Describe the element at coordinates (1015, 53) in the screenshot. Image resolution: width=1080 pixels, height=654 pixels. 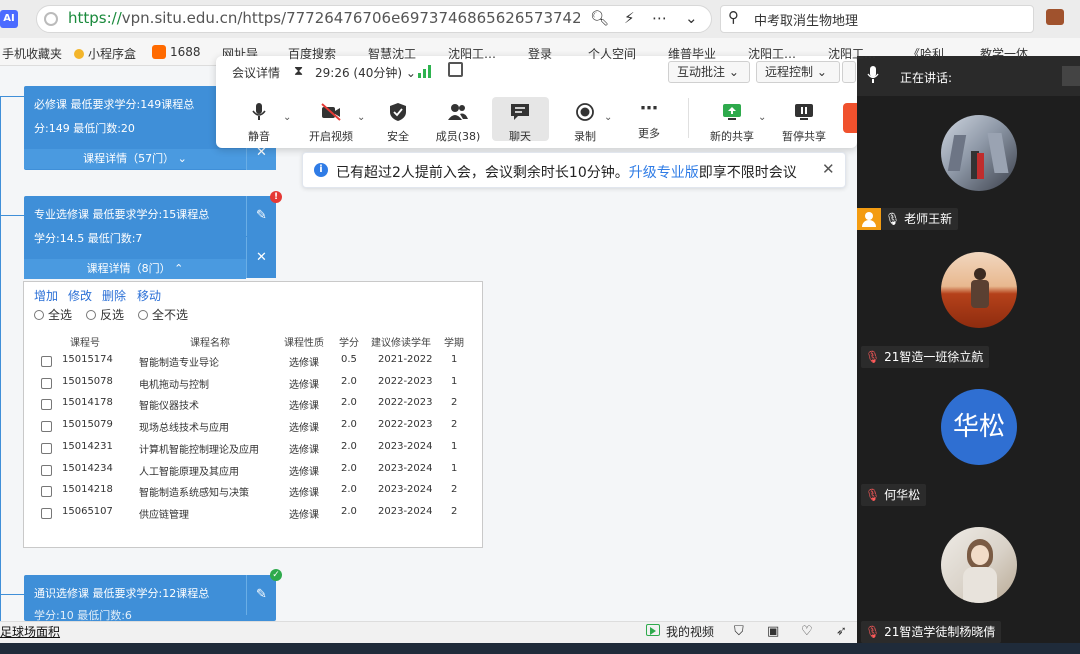
I see `bookmark-item: 教学一体` at that location.